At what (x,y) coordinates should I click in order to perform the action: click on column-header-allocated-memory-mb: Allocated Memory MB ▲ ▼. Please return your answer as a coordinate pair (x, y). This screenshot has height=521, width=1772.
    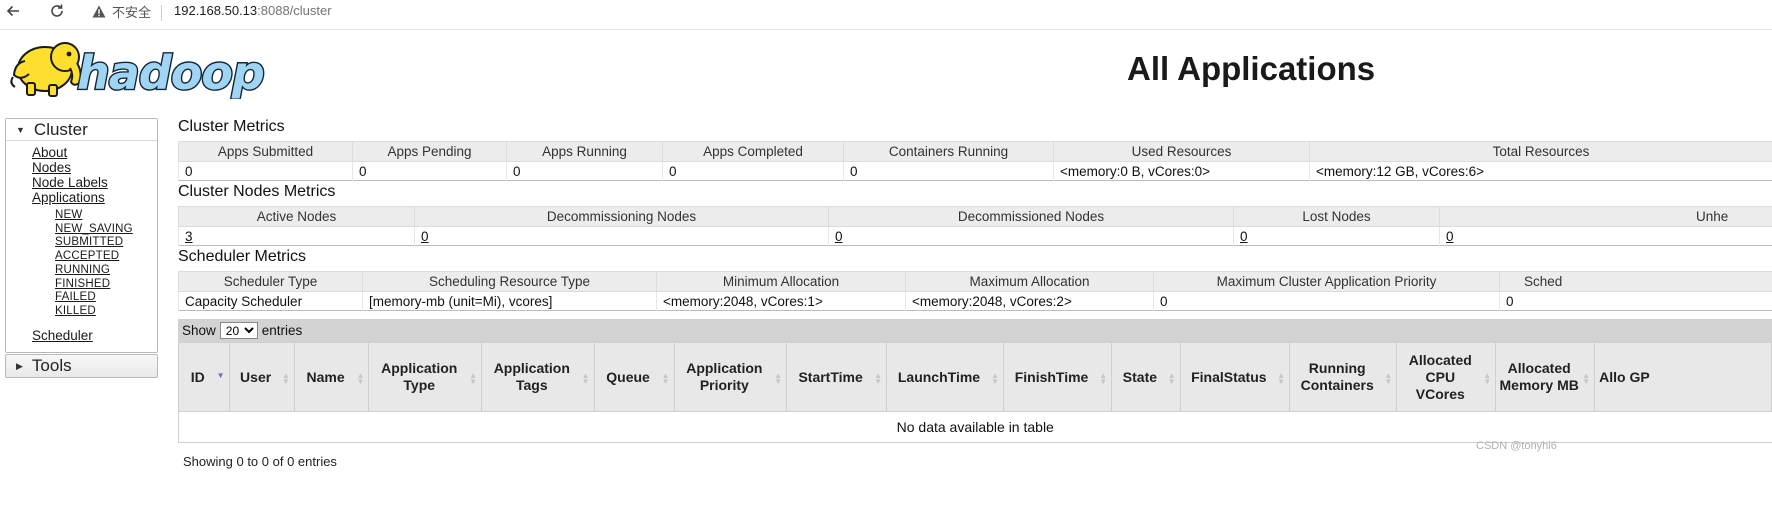
    Looking at the image, I should click on (1545, 377).